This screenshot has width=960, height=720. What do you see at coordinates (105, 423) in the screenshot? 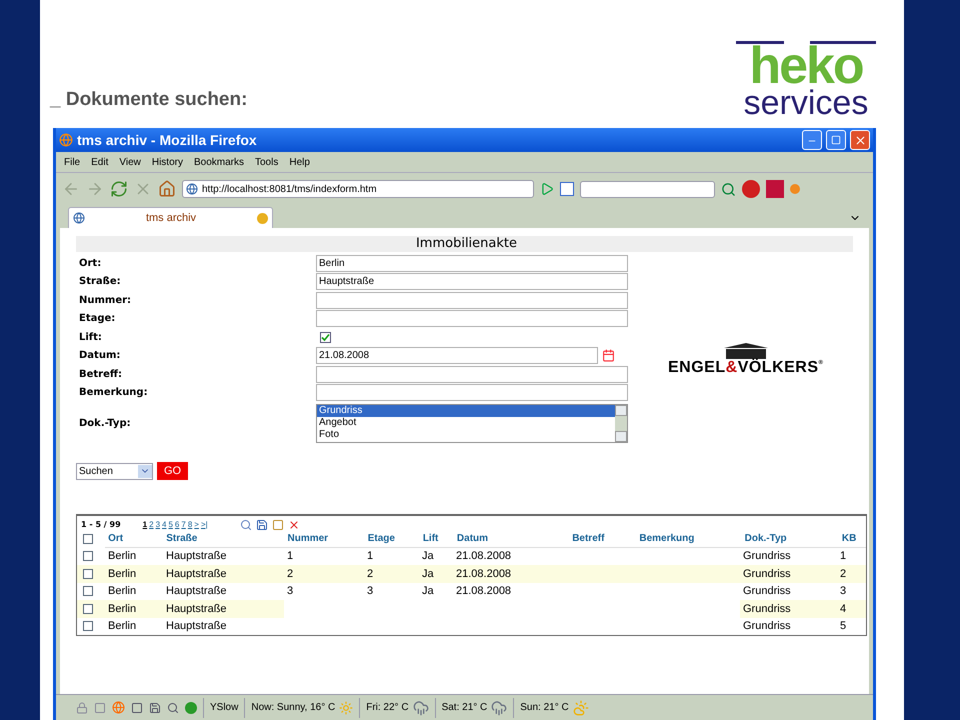
I see `field-label: Dok.-Typ:` at bounding box center [105, 423].